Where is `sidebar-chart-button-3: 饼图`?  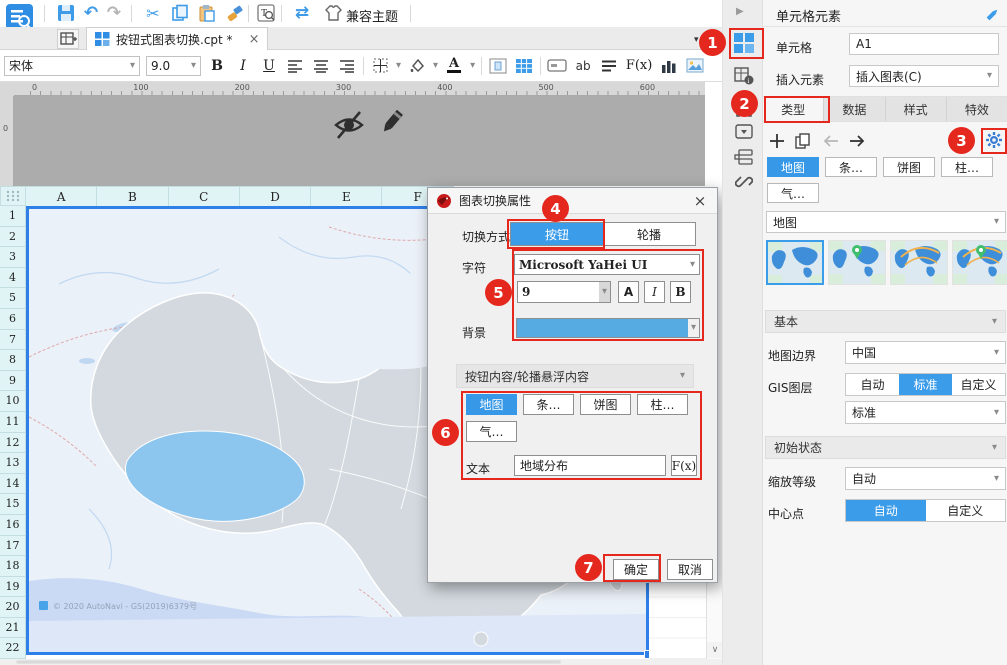
sidebar-chart-button-3: 饼图 is located at coordinates (909, 167).